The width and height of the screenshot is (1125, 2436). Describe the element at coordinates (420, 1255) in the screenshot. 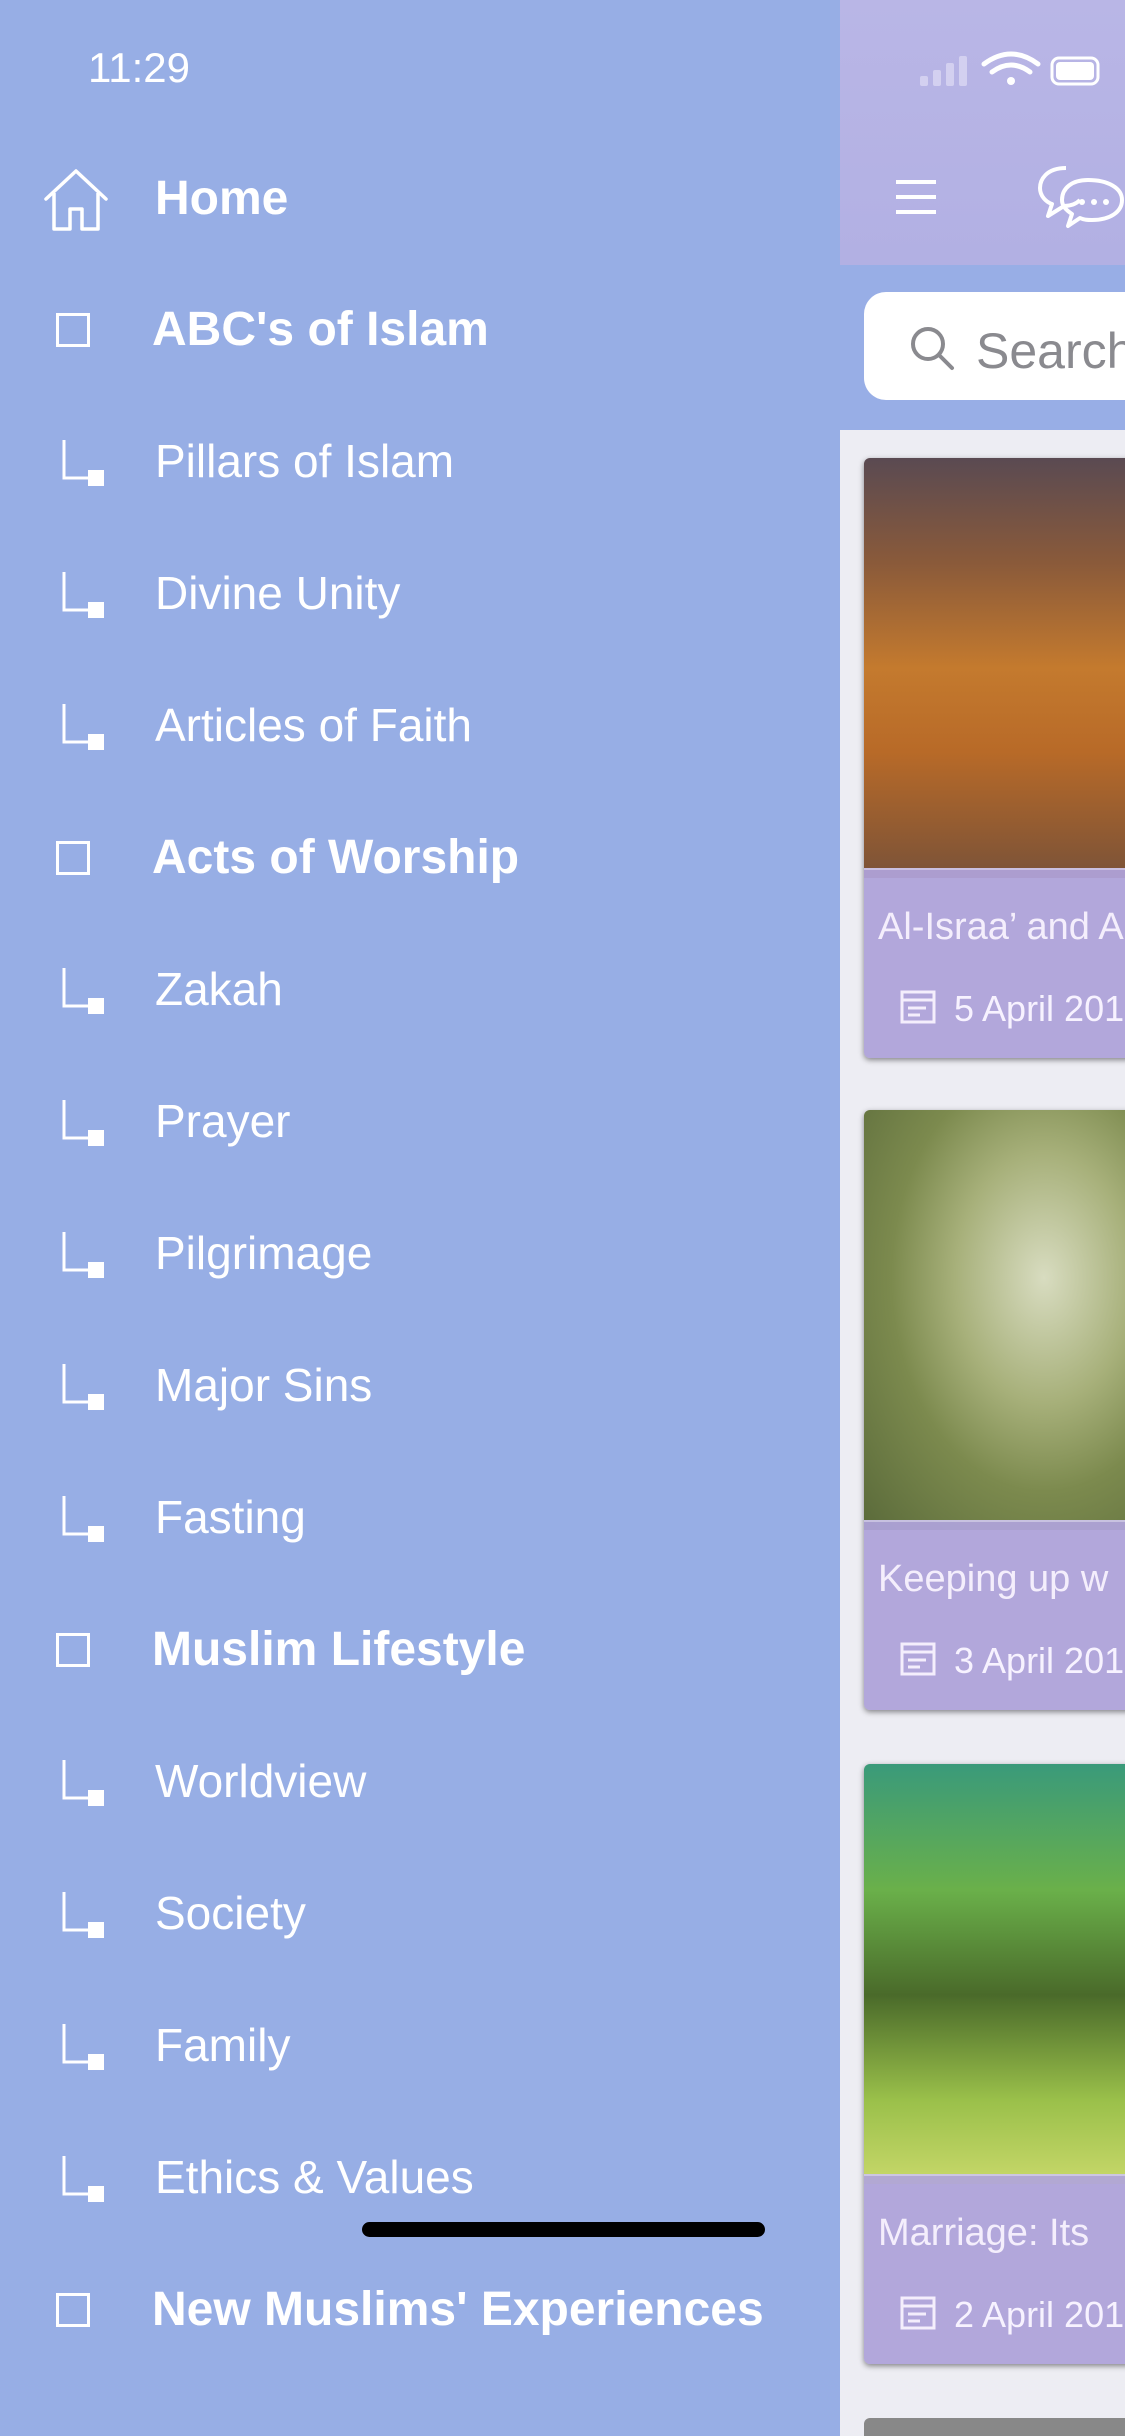

I see `drawer-subitem: Pilgrimage` at that location.